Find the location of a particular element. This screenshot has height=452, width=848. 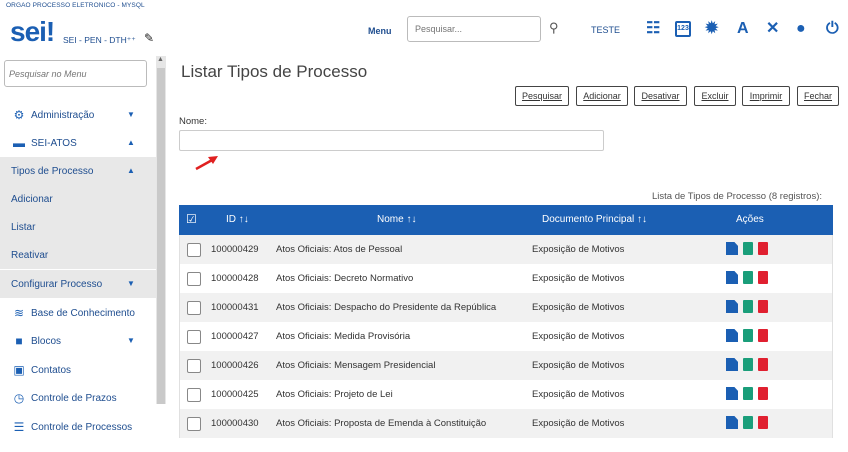

sidebar-item-blocos: ■ Blocos ▼ is located at coordinates (78, 341).